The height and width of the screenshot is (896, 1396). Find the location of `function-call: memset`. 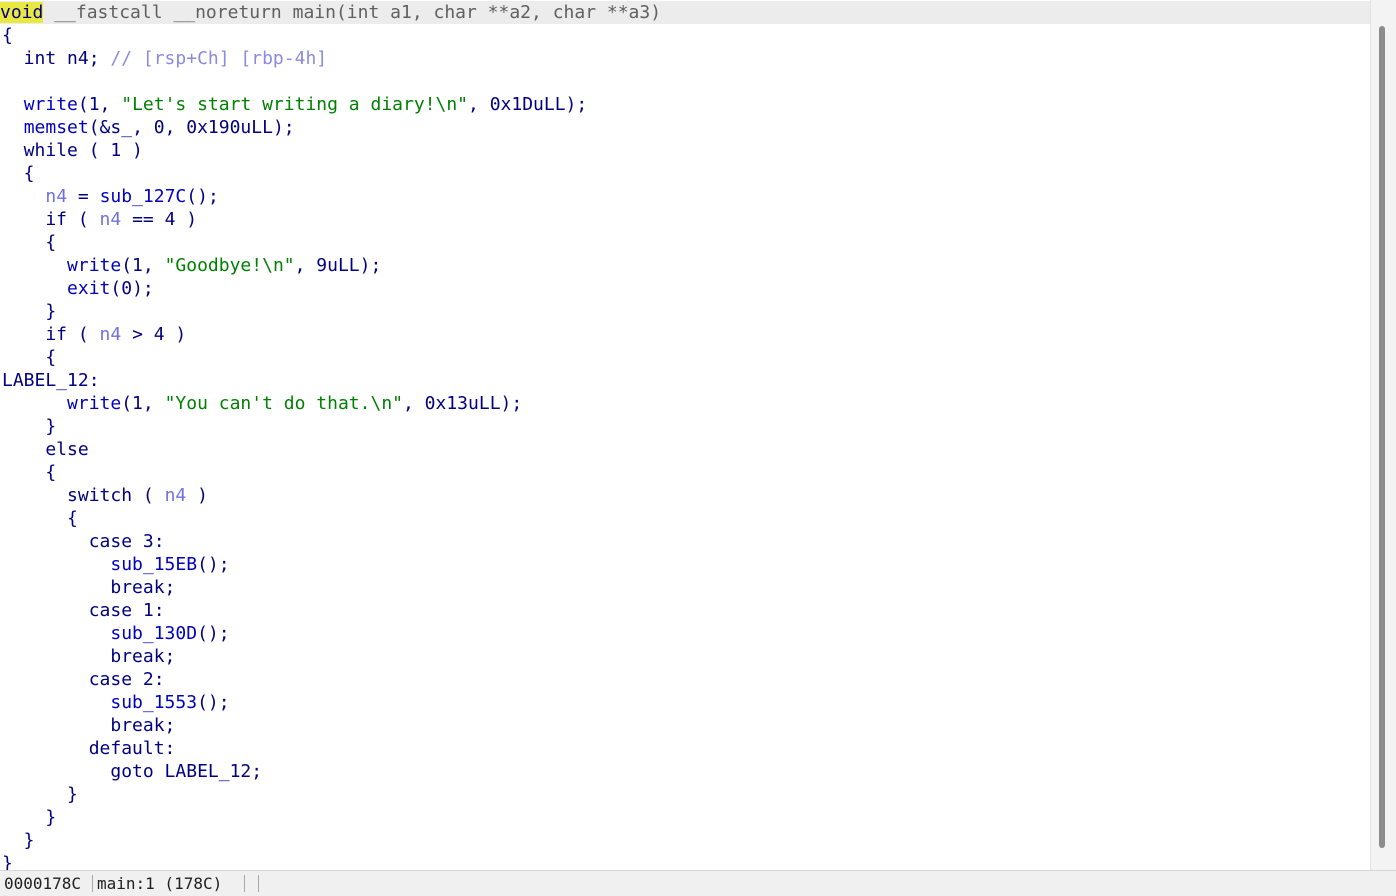

function-call: memset is located at coordinates (56, 127).